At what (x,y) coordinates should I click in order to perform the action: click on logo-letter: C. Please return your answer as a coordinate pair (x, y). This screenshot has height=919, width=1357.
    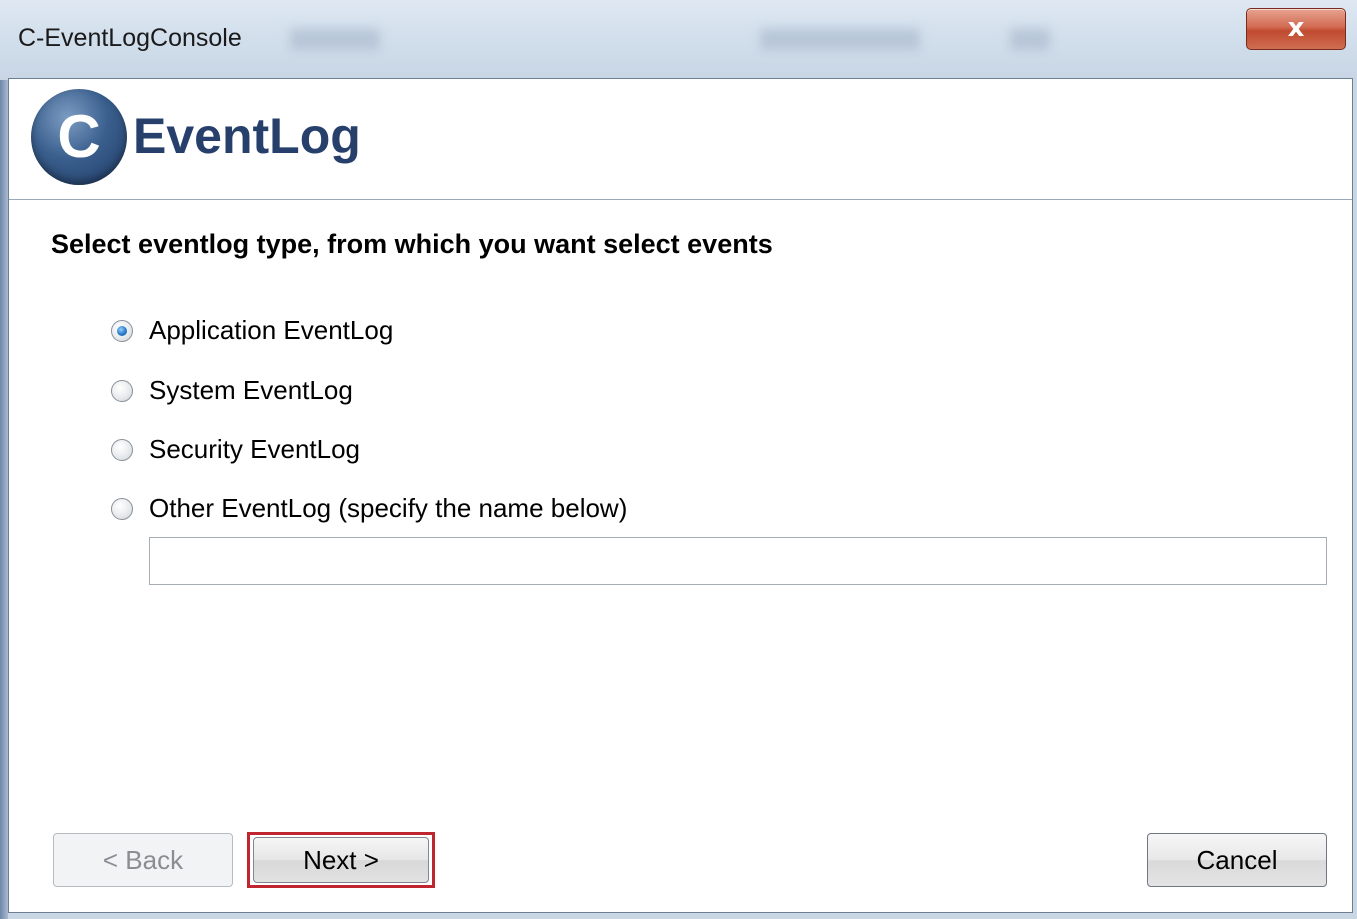
    Looking at the image, I should click on (79, 136).